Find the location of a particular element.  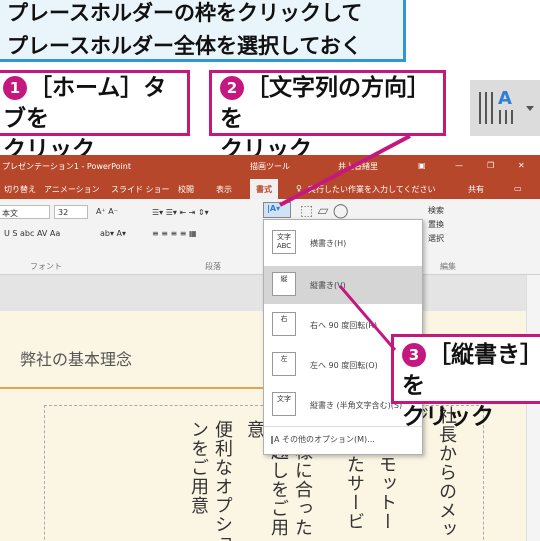

step2-pointer is located at coordinates (345, 170).